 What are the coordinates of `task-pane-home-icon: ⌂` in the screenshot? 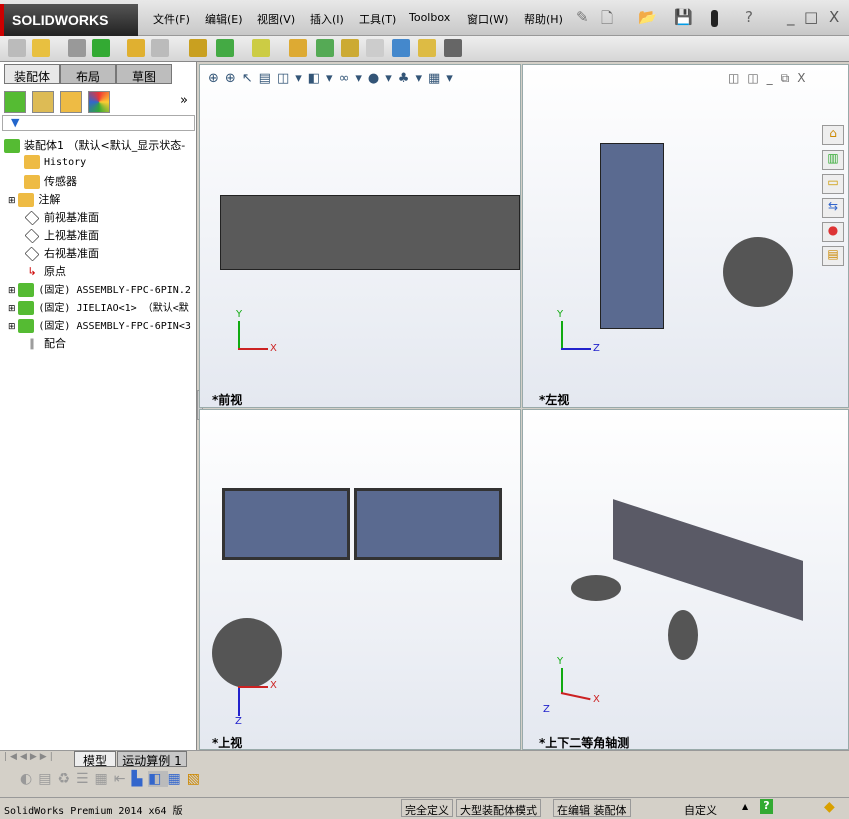 It's located at (833, 135).